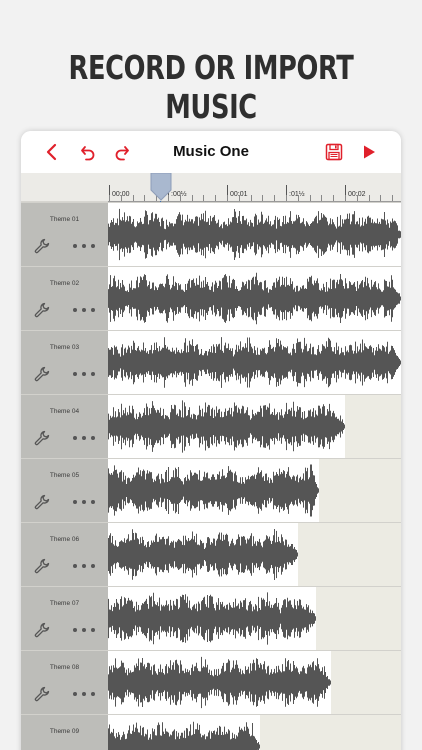 This screenshot has width=422, height=750. I want to click on undo-button, so click(88, 152).